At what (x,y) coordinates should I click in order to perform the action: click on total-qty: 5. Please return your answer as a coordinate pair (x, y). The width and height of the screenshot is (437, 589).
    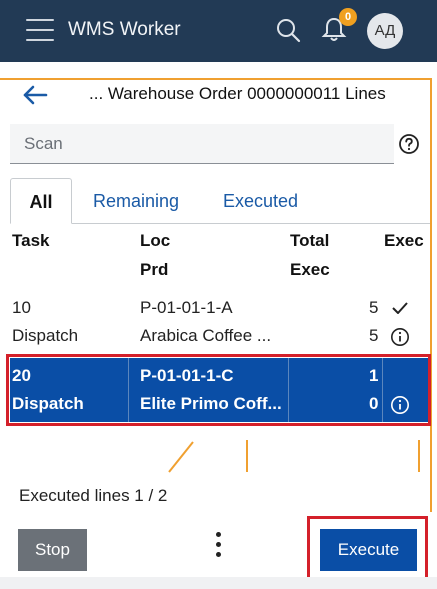
    Looking at the image, I should click on (374, 307).